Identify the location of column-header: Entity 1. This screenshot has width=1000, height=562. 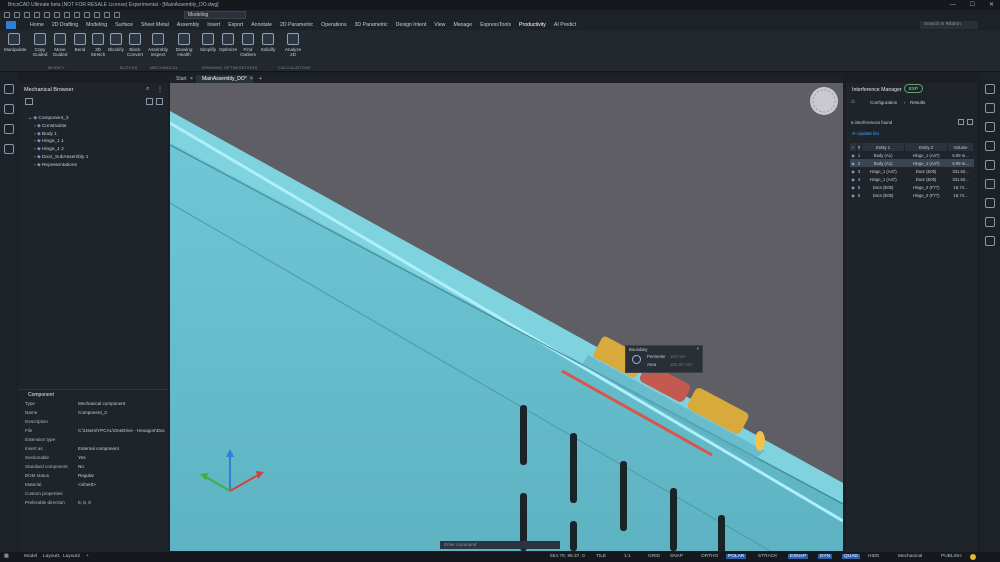
(883, 147).